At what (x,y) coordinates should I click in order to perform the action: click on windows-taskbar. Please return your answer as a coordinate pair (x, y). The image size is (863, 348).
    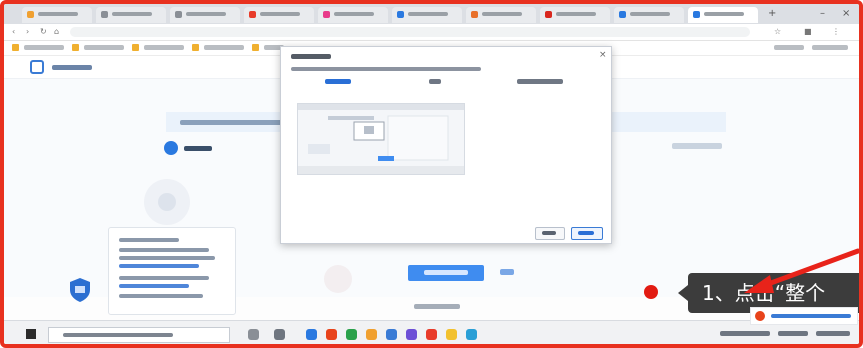
    Looking at the image, I should click on (431, 325).